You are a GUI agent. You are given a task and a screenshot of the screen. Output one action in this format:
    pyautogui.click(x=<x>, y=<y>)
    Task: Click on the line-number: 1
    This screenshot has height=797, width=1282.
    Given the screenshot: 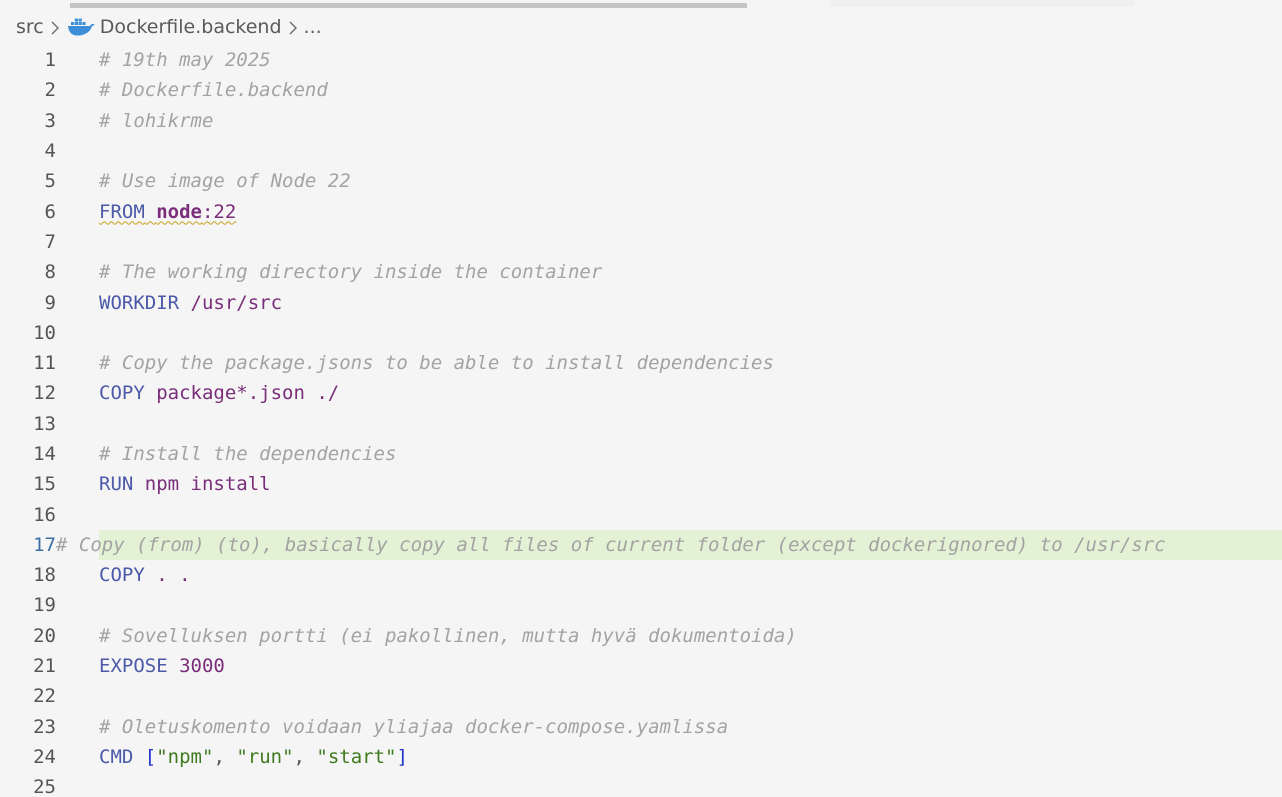 What is the action you would take?
    pyautogui.click(x=50, y=60)
    